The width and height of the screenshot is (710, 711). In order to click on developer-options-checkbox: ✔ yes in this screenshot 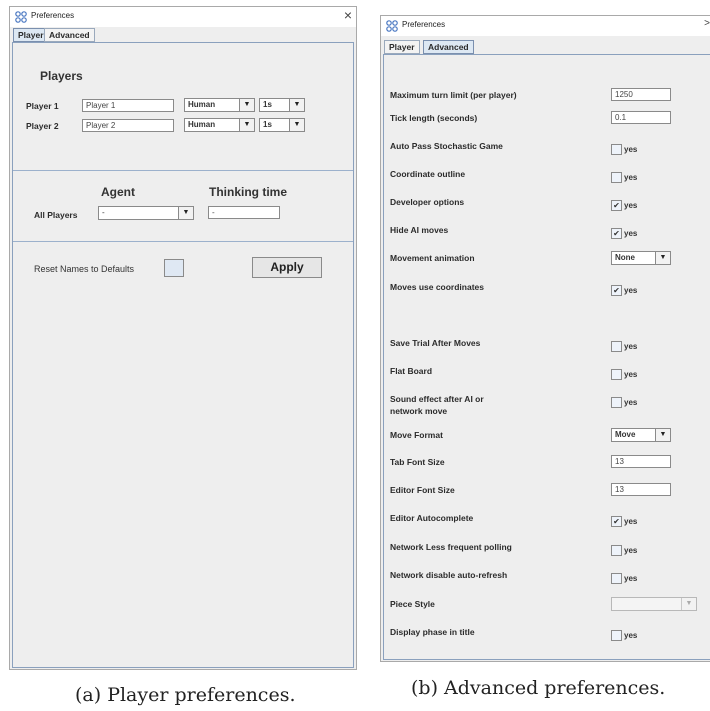, I will do `click(624, 204)`.